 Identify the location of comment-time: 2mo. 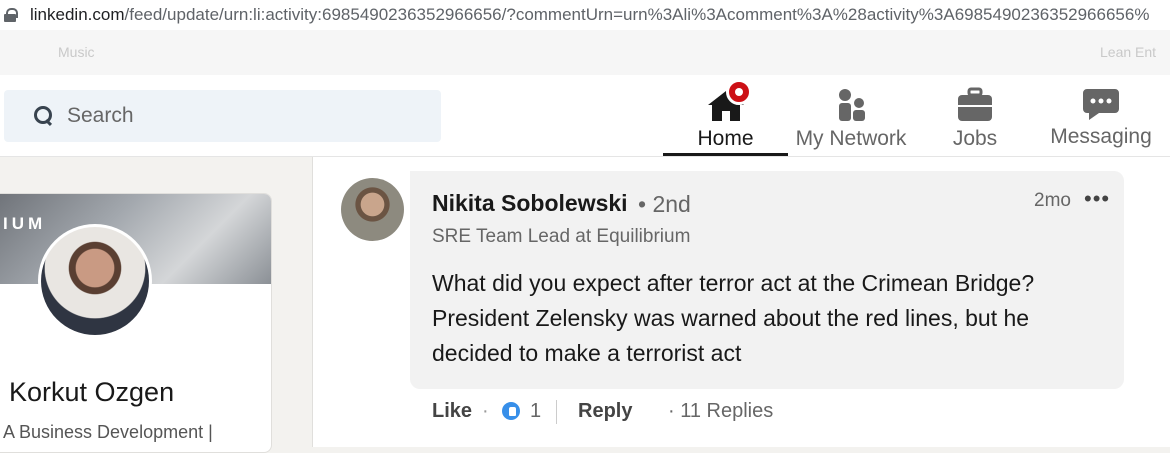
(1052, 200).